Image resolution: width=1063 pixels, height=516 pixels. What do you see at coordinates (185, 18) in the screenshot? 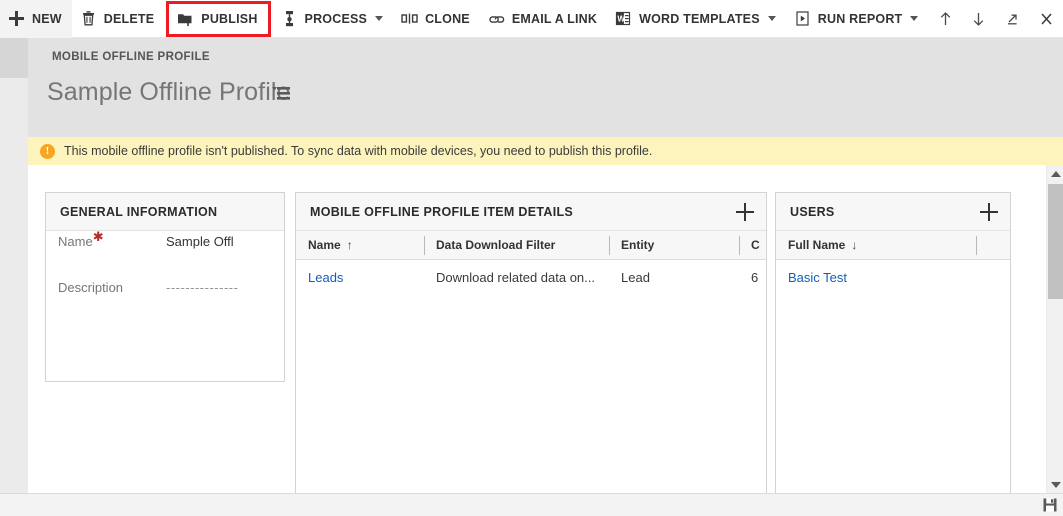
I see `publish-icon` at bounding box center [185, 18].